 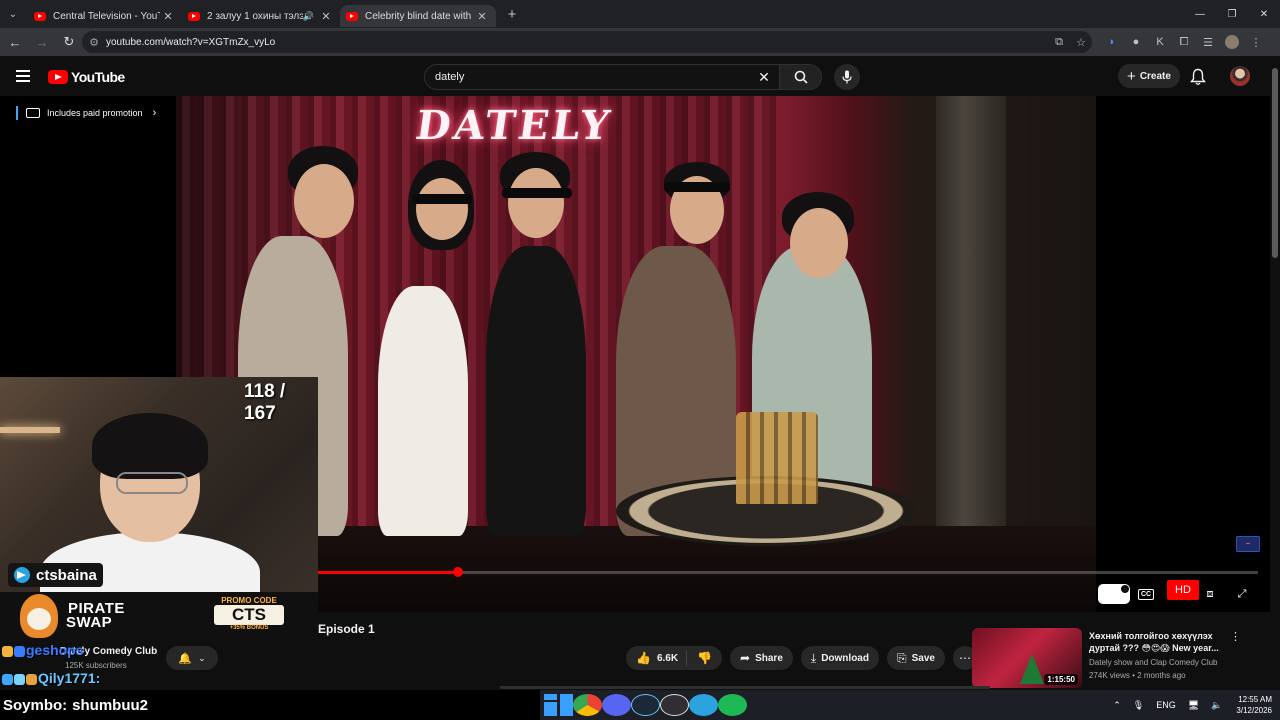 I want to click on search-input, so click(x=594, y=77).